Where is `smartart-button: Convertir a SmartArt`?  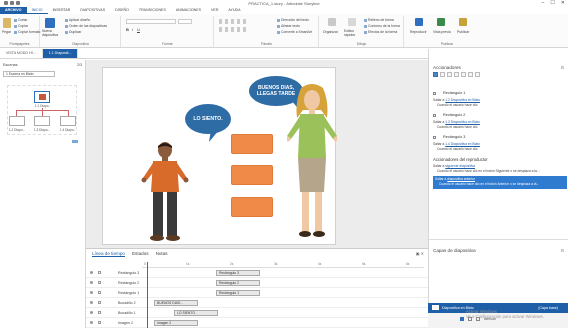
smartart-button: Convertir a SmartArt is located at coordinates (294, 32).